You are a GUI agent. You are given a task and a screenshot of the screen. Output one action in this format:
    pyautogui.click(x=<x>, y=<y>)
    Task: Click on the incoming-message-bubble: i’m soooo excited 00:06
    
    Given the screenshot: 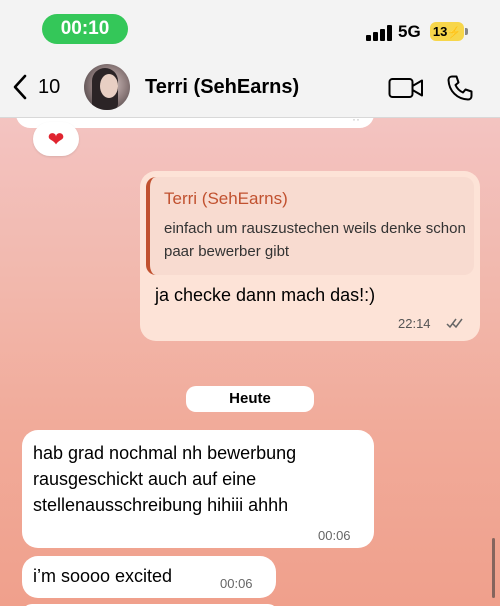 What is the action you would take?
    pyautogui.click(x=149, y=577)
    